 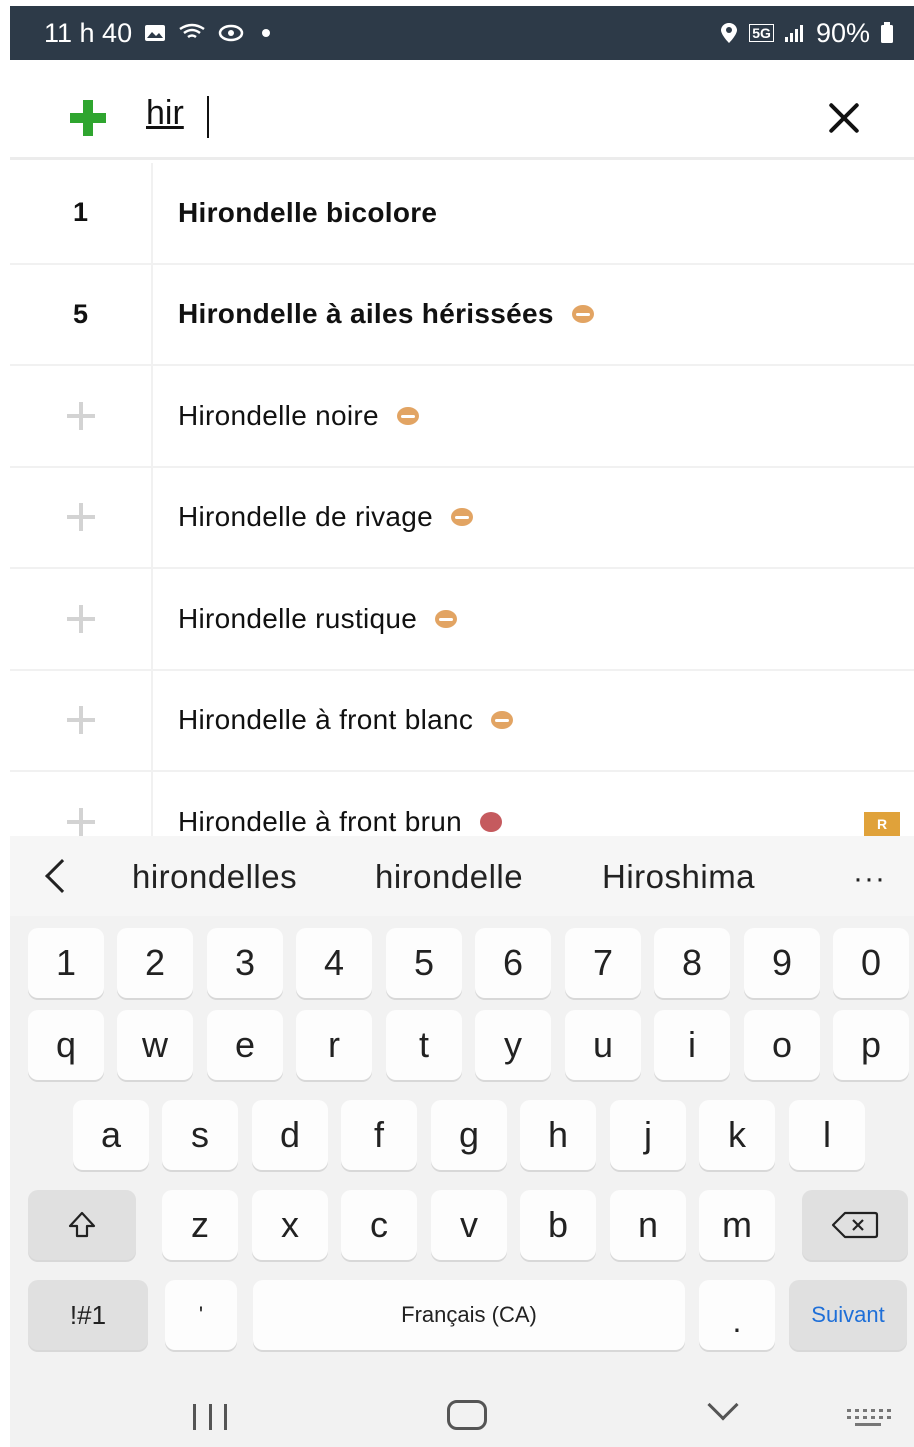 What do you see at coordinates (334, 1045) in the screenshot?
I see `key: r` at bounding box center [334, 1045].